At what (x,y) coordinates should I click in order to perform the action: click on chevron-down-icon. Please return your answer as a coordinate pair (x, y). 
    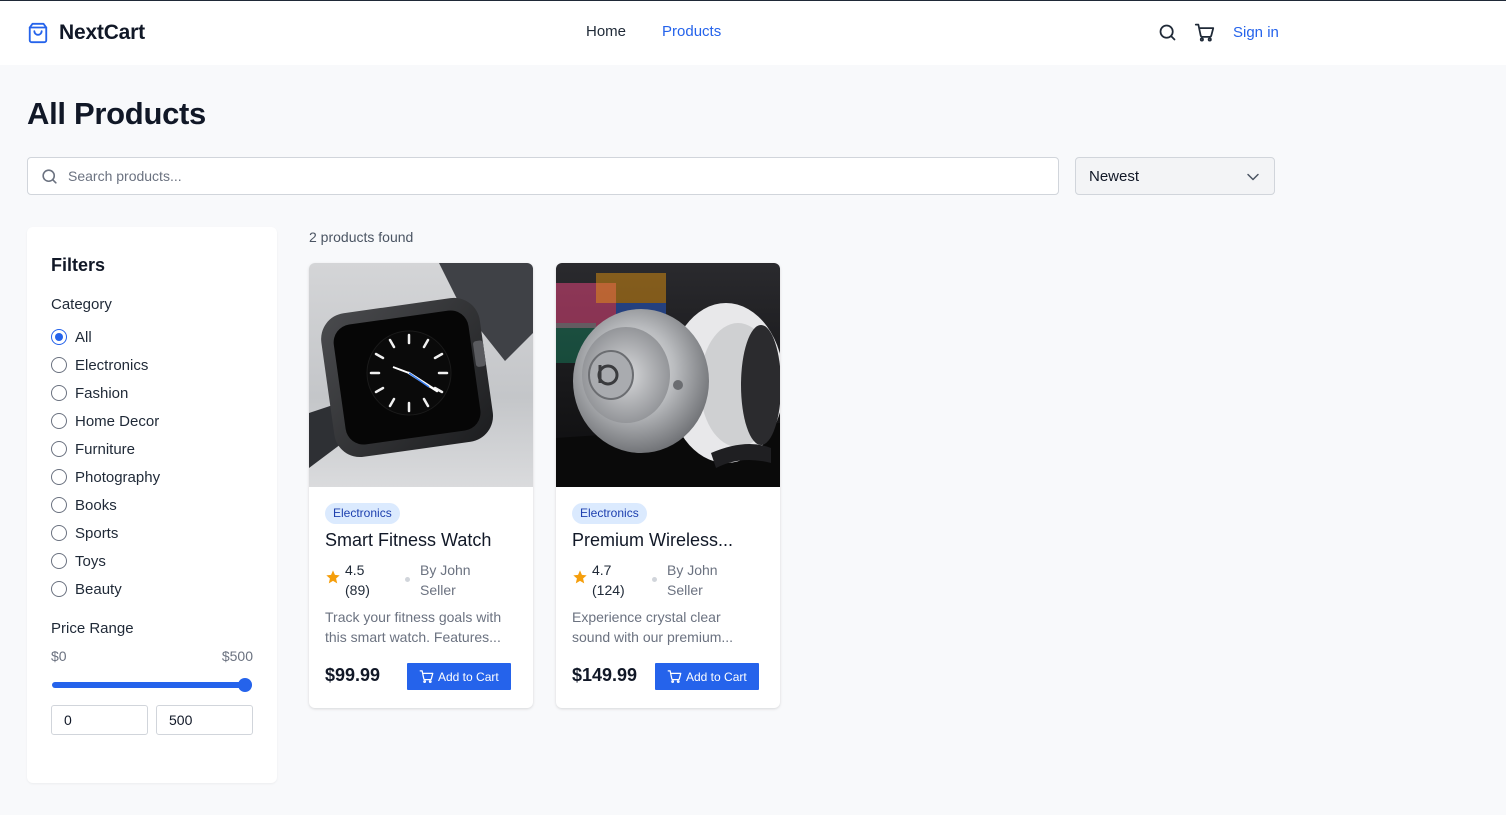
    Looking at the image, I should click on (1253, 177).